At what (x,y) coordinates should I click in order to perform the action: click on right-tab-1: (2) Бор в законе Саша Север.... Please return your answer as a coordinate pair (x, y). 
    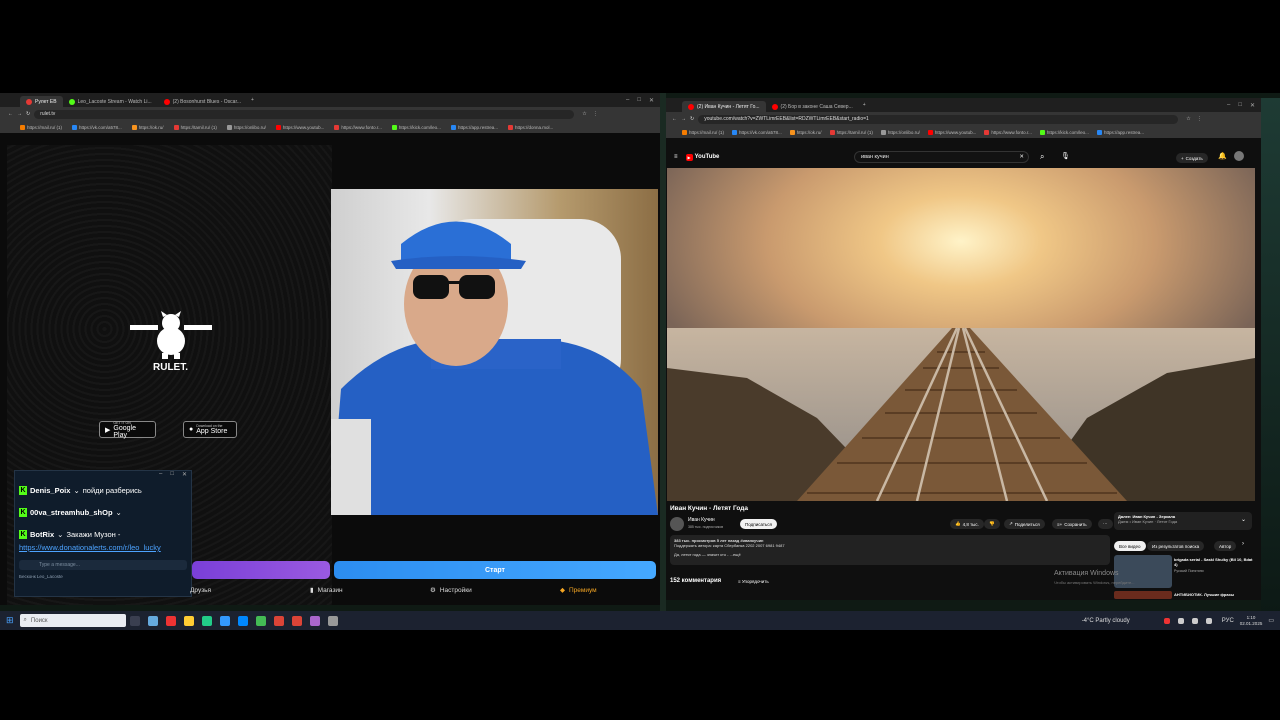
    Looking at the image, I should click on (812, 106).